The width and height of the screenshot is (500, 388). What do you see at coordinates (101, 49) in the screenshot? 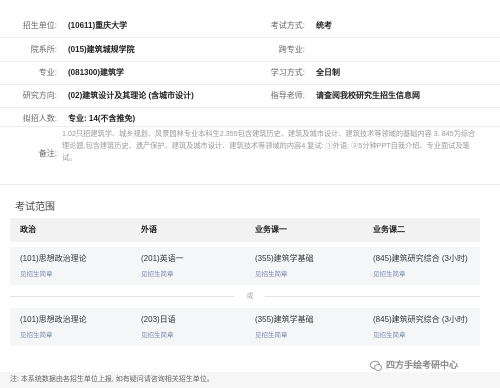
I see `department-value: (015)建筑城规学院` at bounding box center [101, 49].